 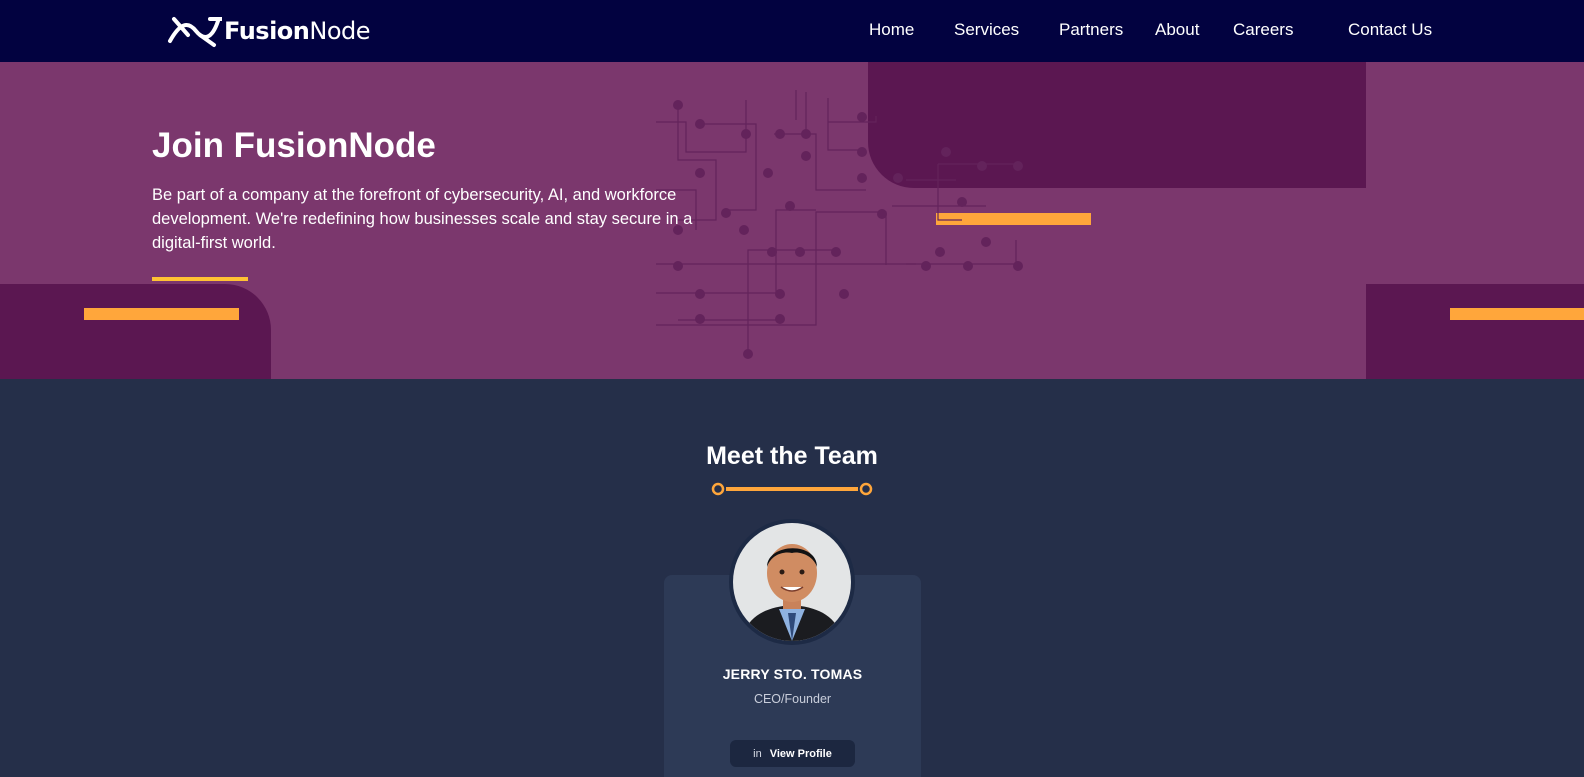 What do you see at coordinates (800, 753) in the screenshot?
I see `view-profile-label: View Profile` at bounding box center [800, 753].